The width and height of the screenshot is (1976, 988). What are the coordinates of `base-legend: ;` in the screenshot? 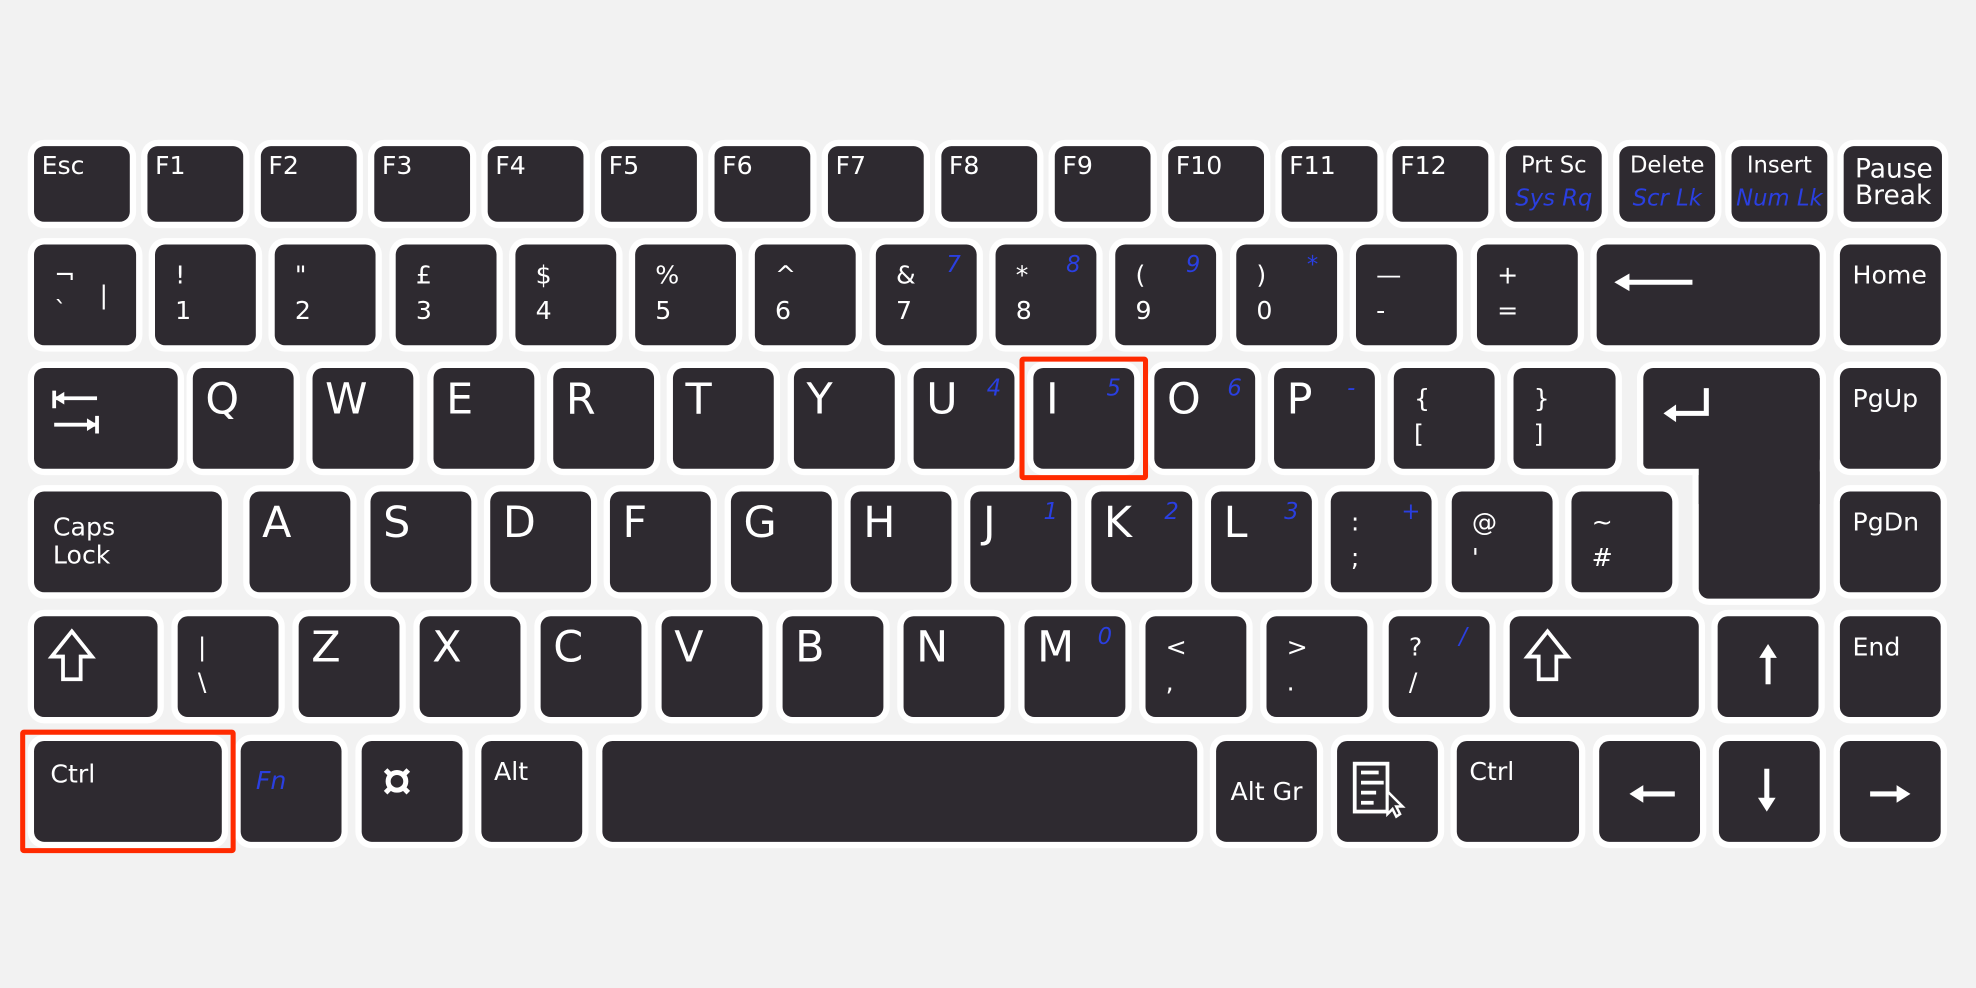 It's located at (1355, 557).